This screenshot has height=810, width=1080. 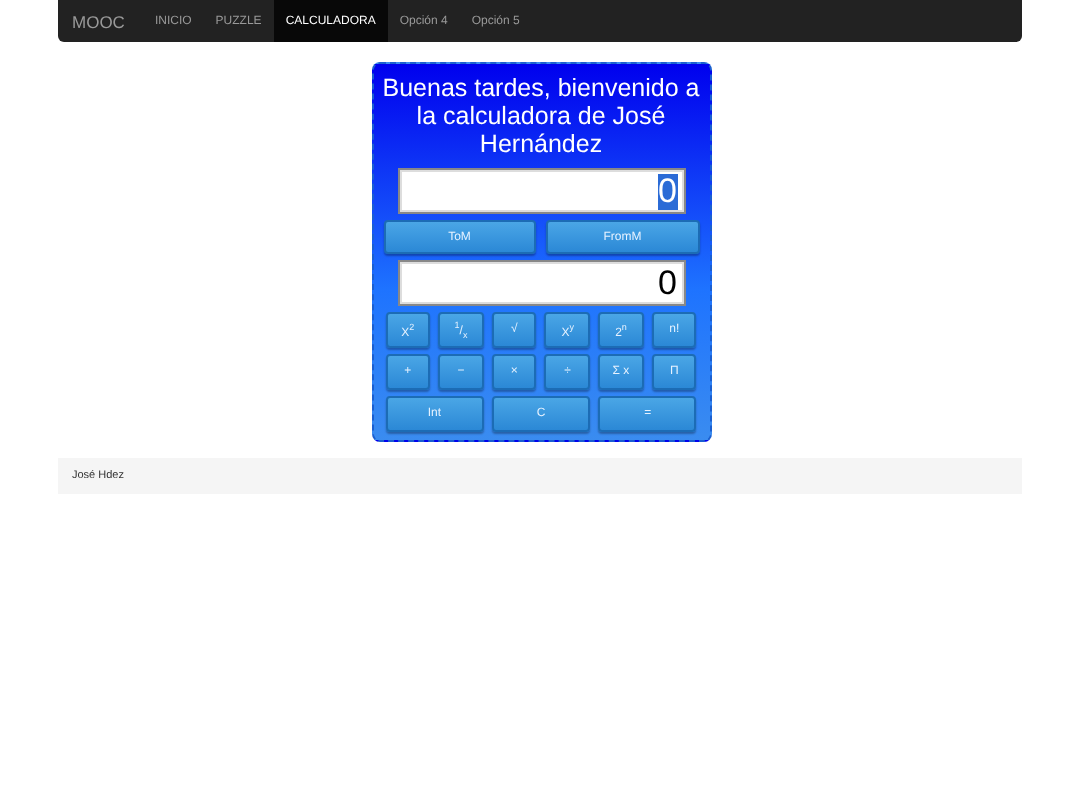 What do you see at coordinates (541, 191) in the screenshot?
I see `input-field: 0` at bounding box center [541, 191].